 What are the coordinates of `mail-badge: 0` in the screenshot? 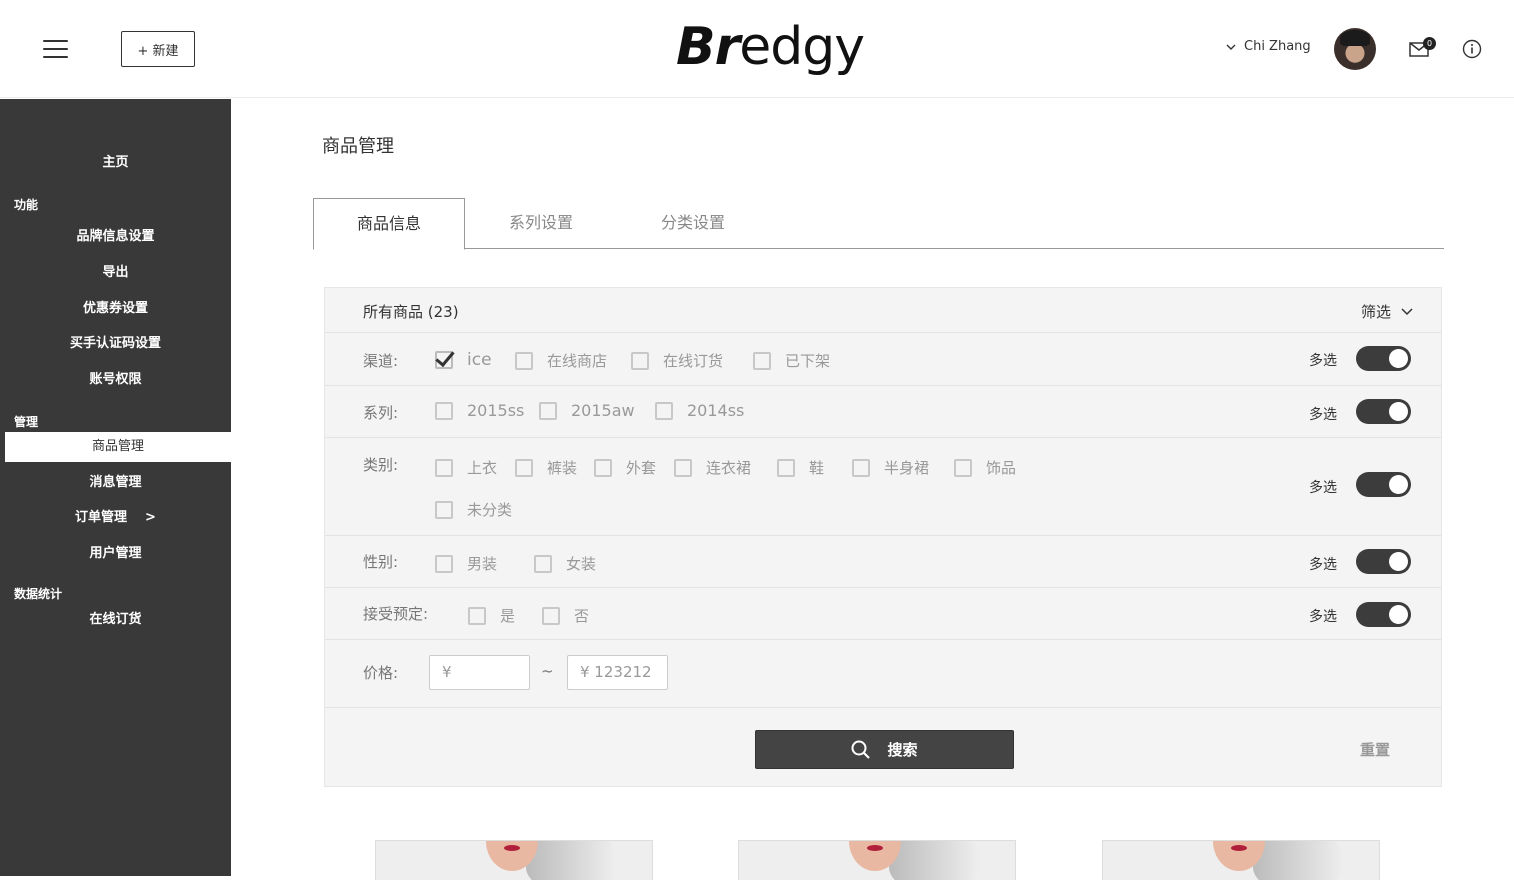 It's located at (1429, 43).